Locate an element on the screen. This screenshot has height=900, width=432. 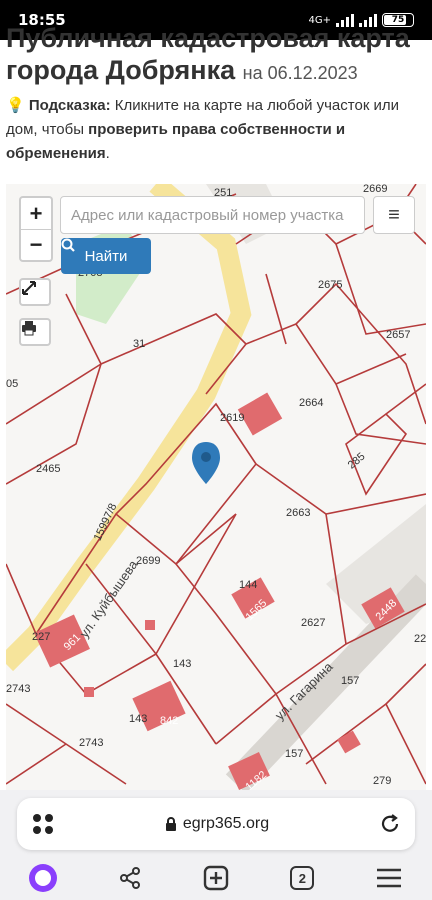
page-title-line1: Публичная кадастровая карта is located at coordinates (208, 38).